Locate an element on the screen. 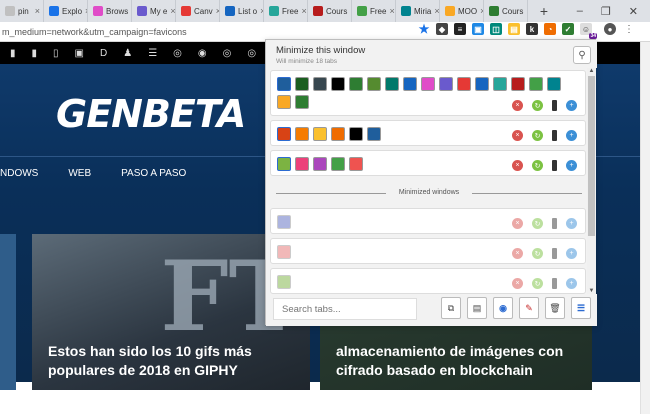 The width and height of the screenshot is (650, 414). browser-tab: Explo× is located at coordinates (66, 11).